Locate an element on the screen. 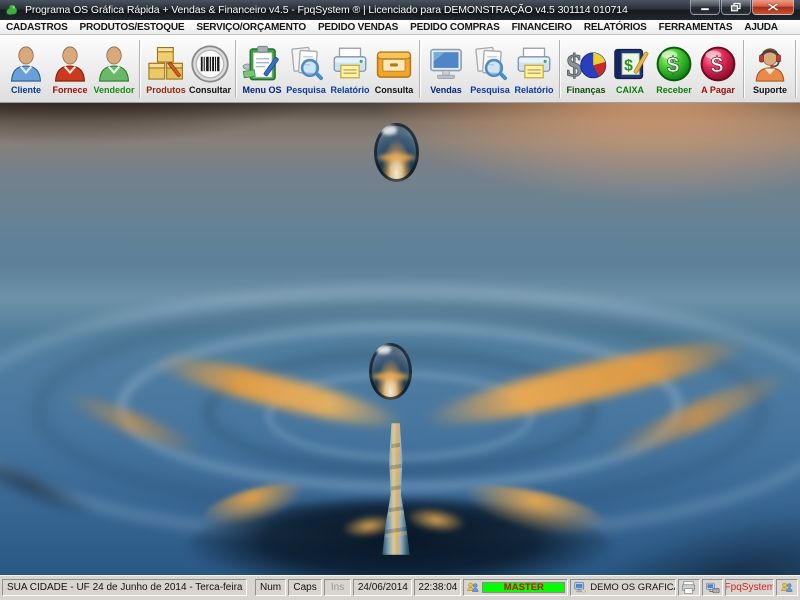  status-time: 22:38:04 is located at coordinates (438, 587).